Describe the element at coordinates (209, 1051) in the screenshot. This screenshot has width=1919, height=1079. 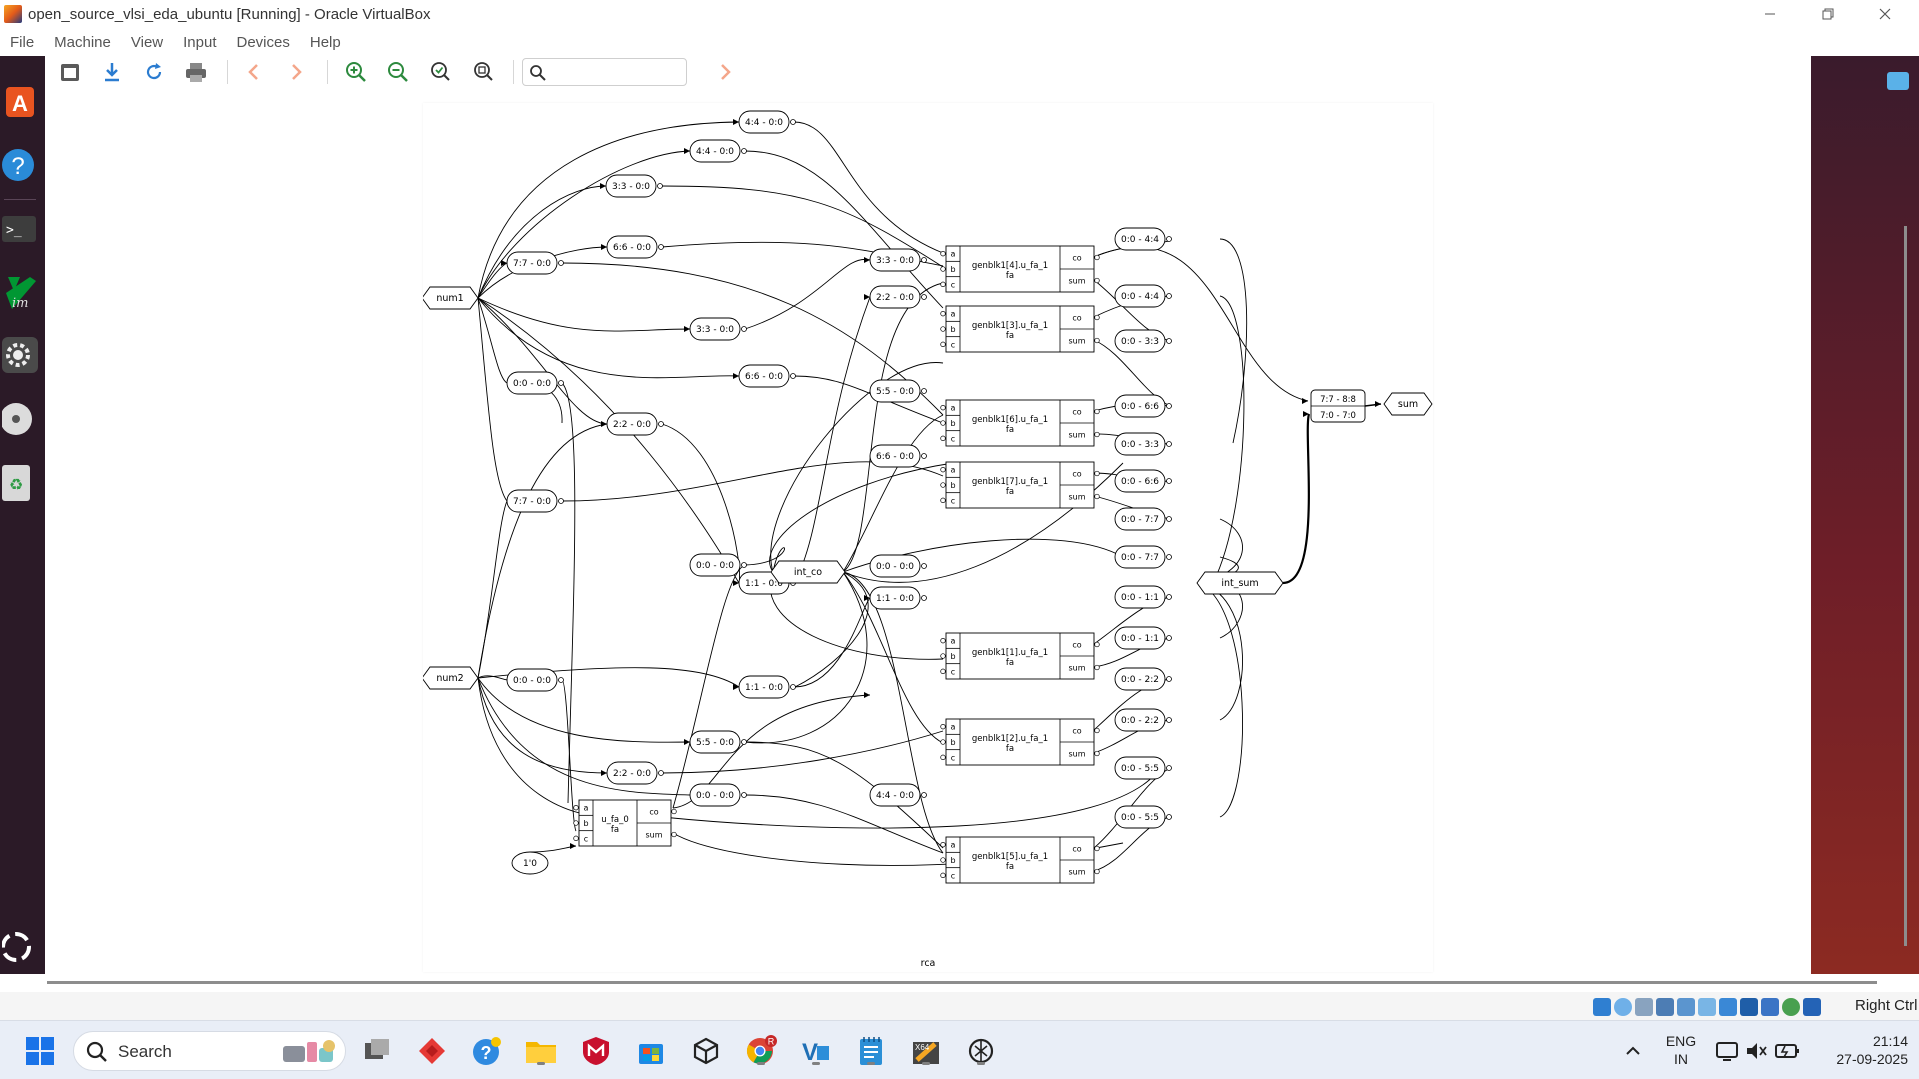
I see `taskbar-search: Search` at that location.